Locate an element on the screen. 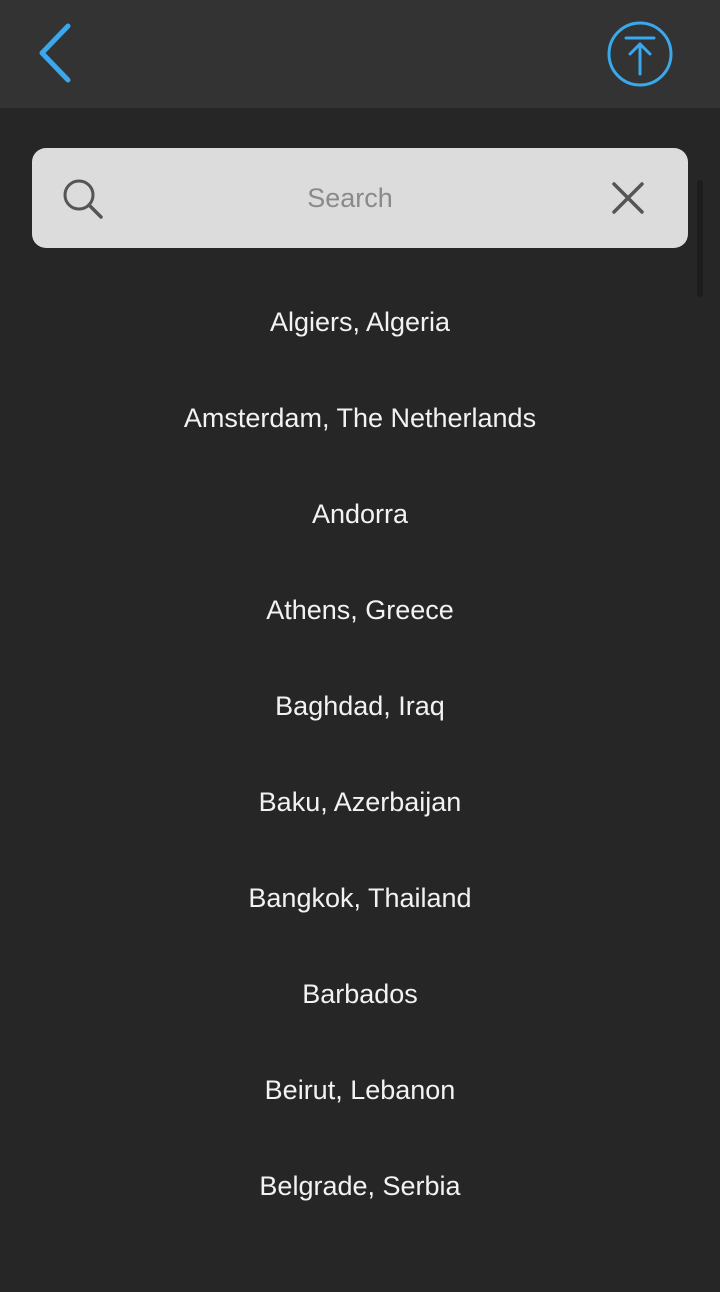 The image size is (720, 1292). search-input is located at coordinates (350, 198).